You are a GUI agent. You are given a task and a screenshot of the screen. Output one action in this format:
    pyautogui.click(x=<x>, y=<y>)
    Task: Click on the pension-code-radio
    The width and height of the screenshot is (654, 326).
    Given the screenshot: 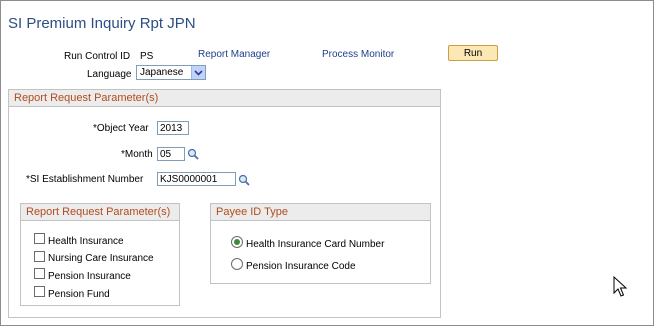 What is the action you would take?
    pyautogui.click(x=237, y=264)
    